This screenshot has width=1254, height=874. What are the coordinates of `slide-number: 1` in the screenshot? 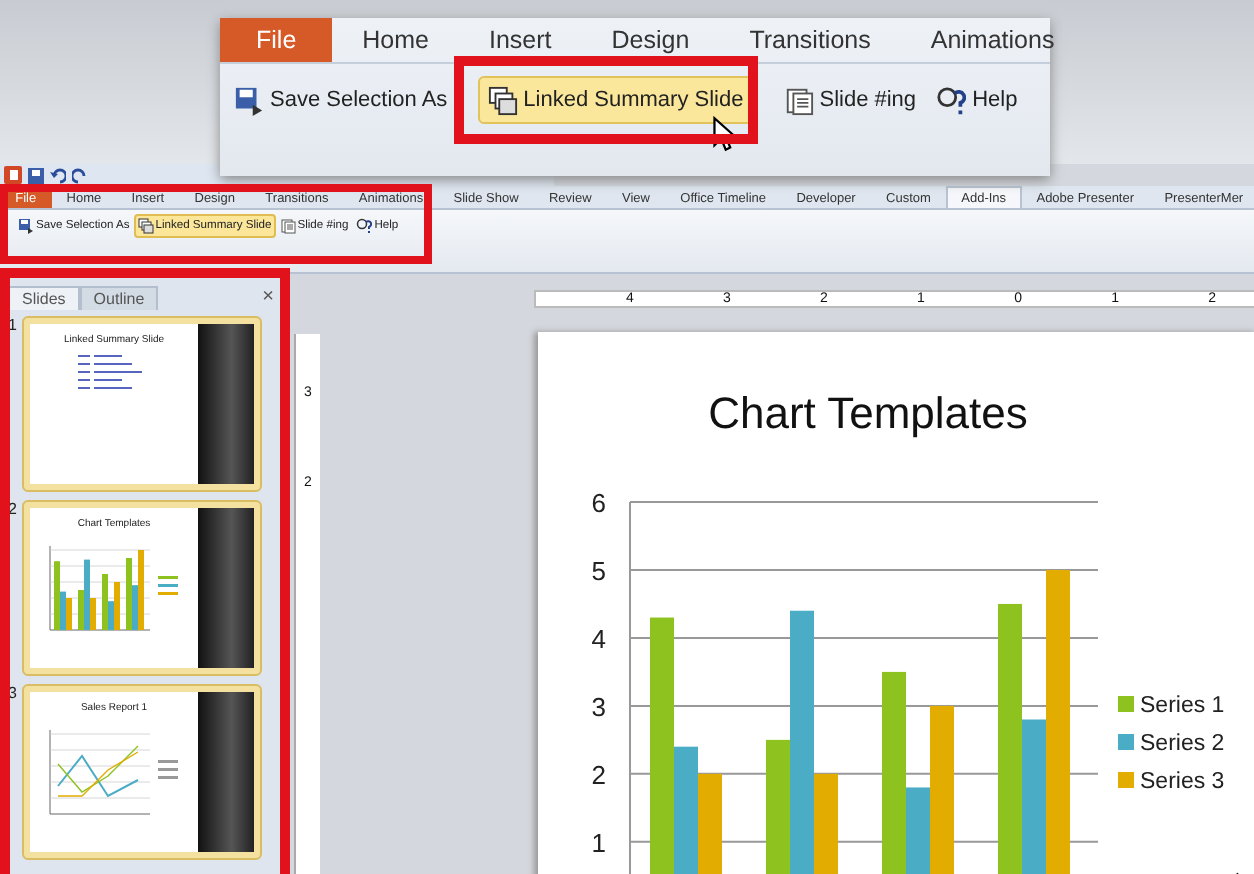 It's located at (13, 327).